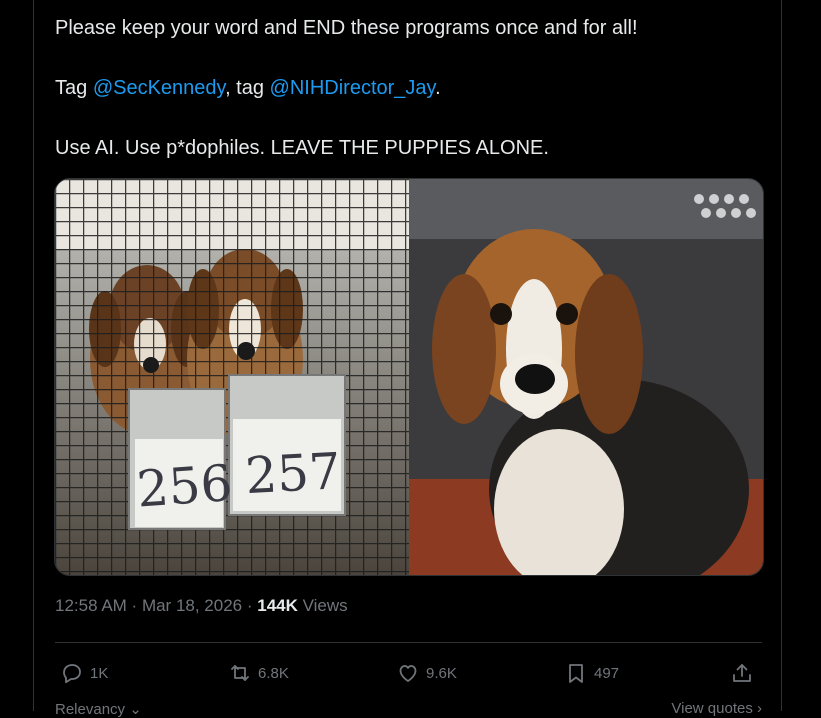 The width and height of the screenshot is (821, 718). Describe the element at coordinates (84, 673) in the screenshot. I see `reply-button: 1K` at that location.